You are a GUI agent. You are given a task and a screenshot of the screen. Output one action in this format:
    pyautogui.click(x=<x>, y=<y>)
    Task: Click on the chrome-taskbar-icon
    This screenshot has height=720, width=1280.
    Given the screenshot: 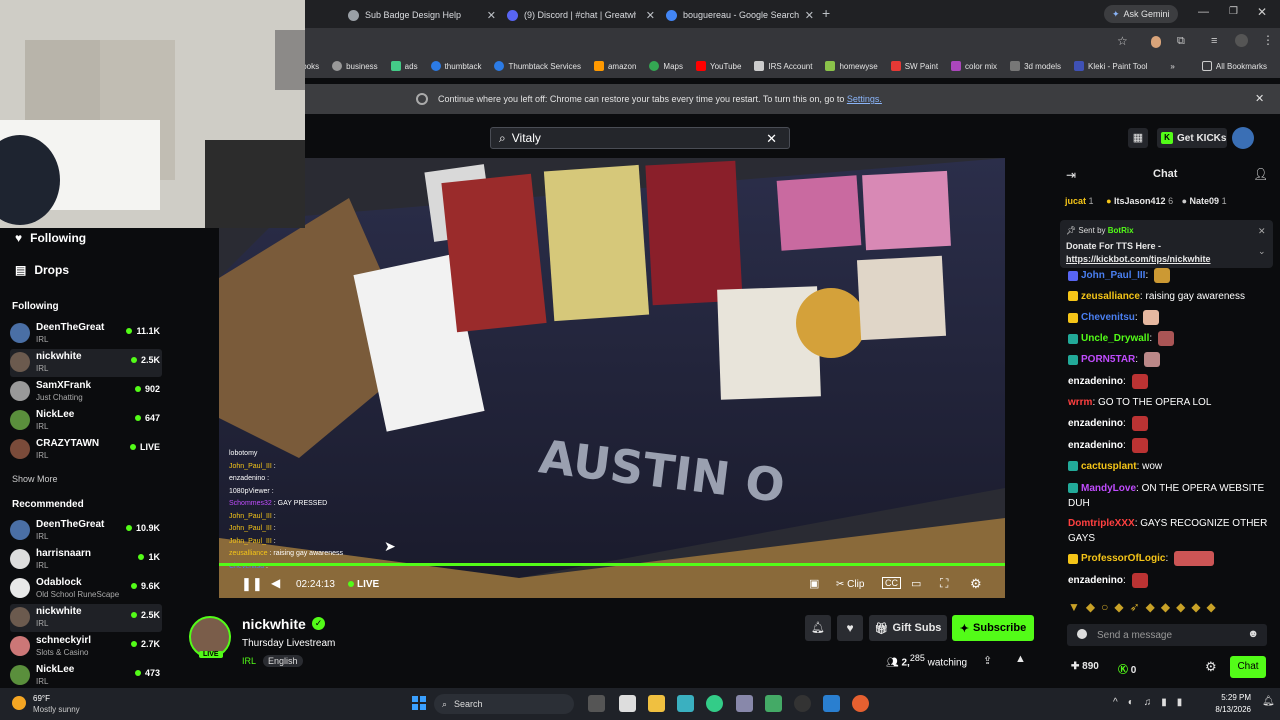 What is the action you would take?
    pyautogui.click(x=714, y=703)
    